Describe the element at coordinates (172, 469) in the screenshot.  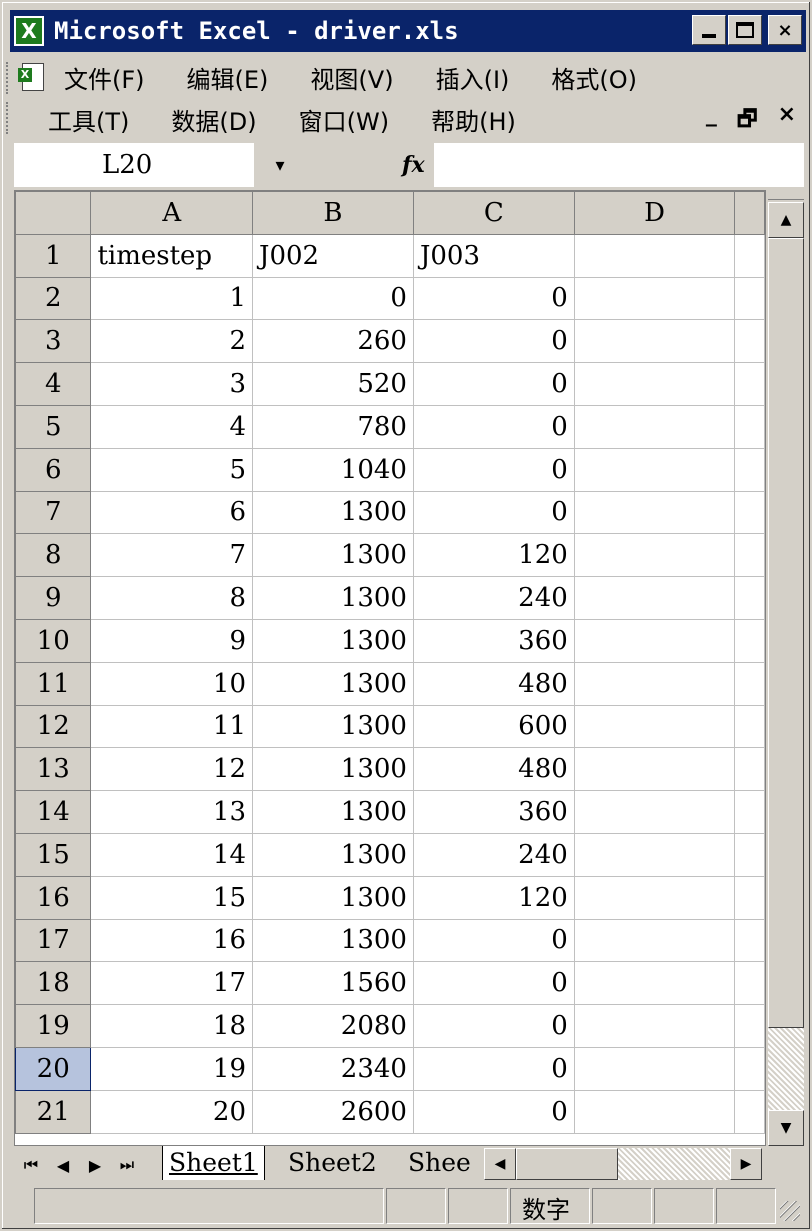
I see `cell-a6: 5` at that location.